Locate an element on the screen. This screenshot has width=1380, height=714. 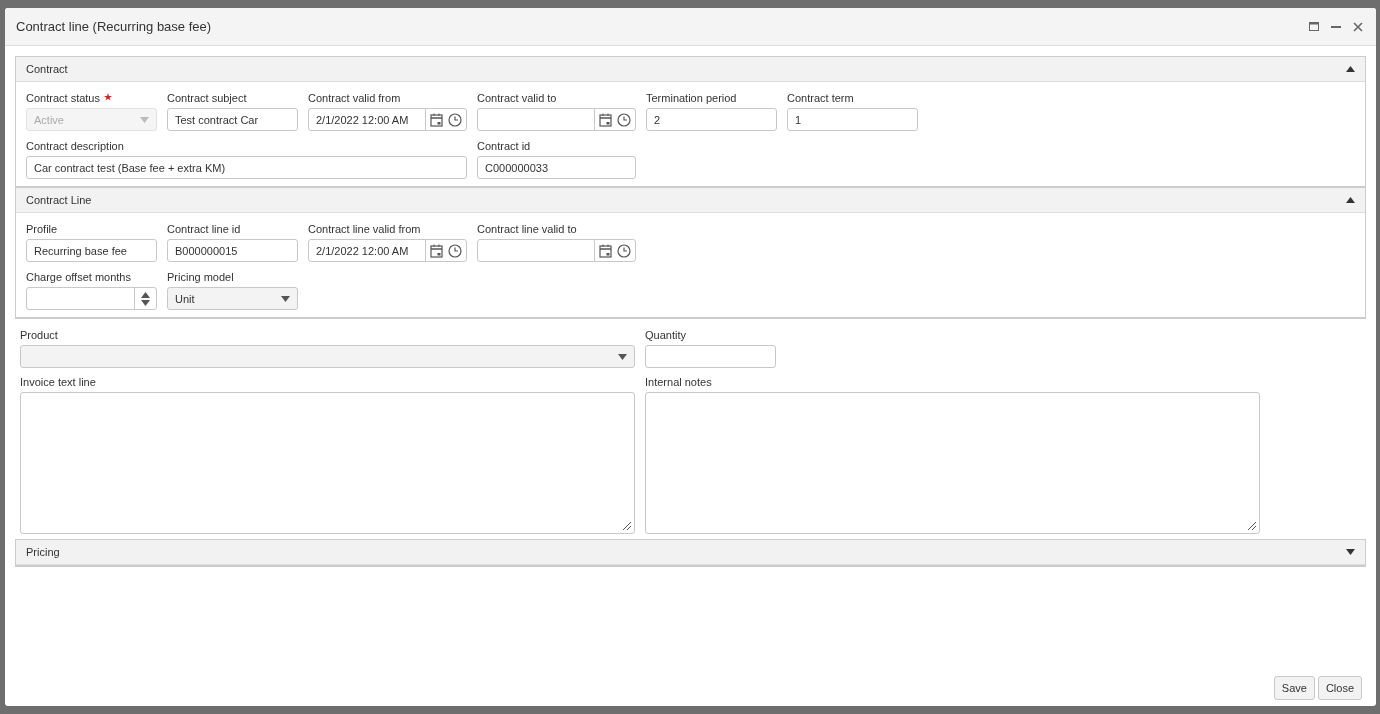
dropdown-field is located at coordinates (327, 356).